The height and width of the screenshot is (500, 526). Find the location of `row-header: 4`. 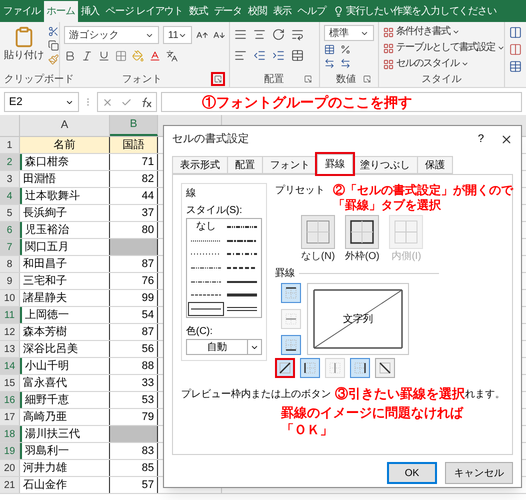

row-header: 4 is located at coordinates (10, 196).